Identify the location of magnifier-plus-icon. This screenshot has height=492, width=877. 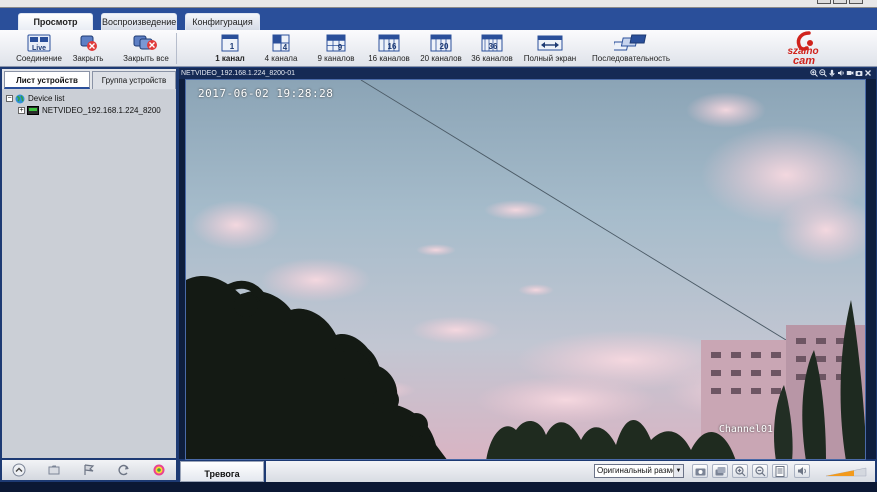
(739, 470).